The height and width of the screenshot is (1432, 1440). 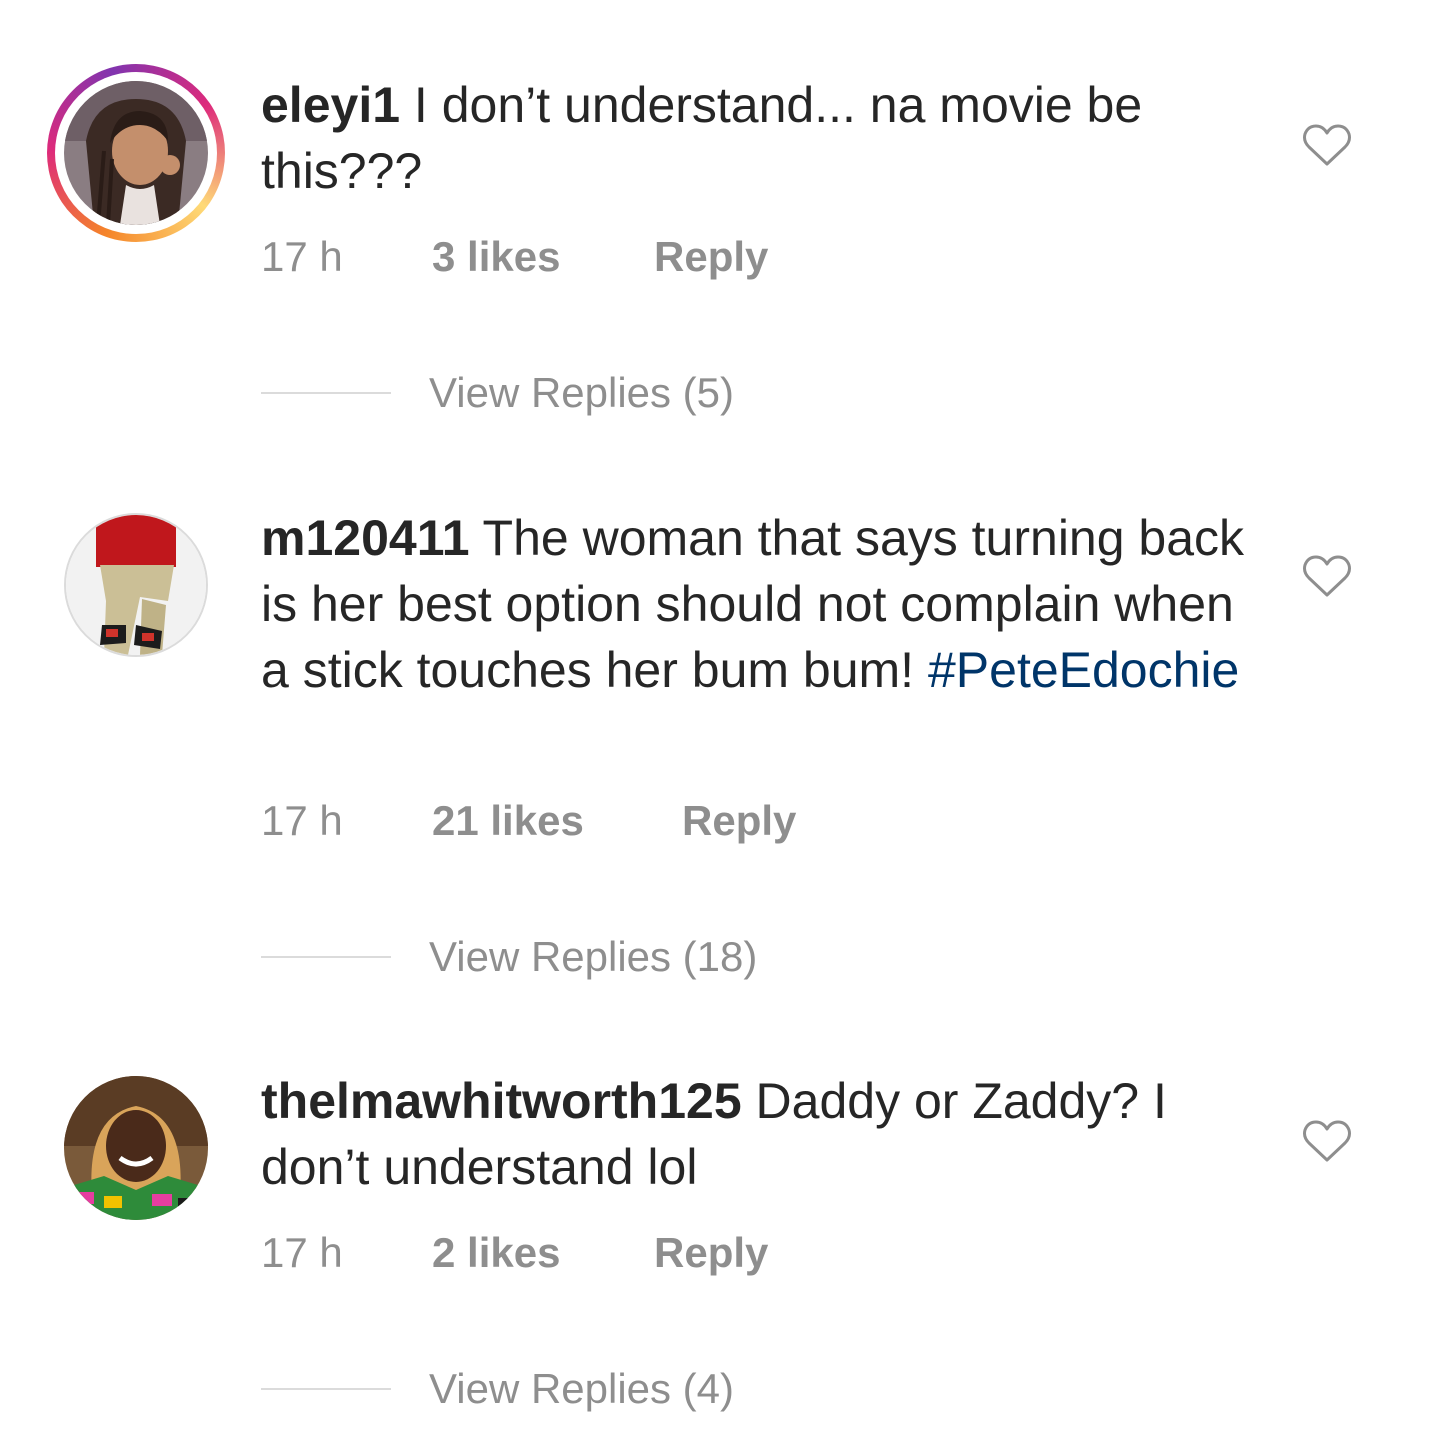 I want to click on view-replies-label: View Replies (18), so click(x=593, y=957).